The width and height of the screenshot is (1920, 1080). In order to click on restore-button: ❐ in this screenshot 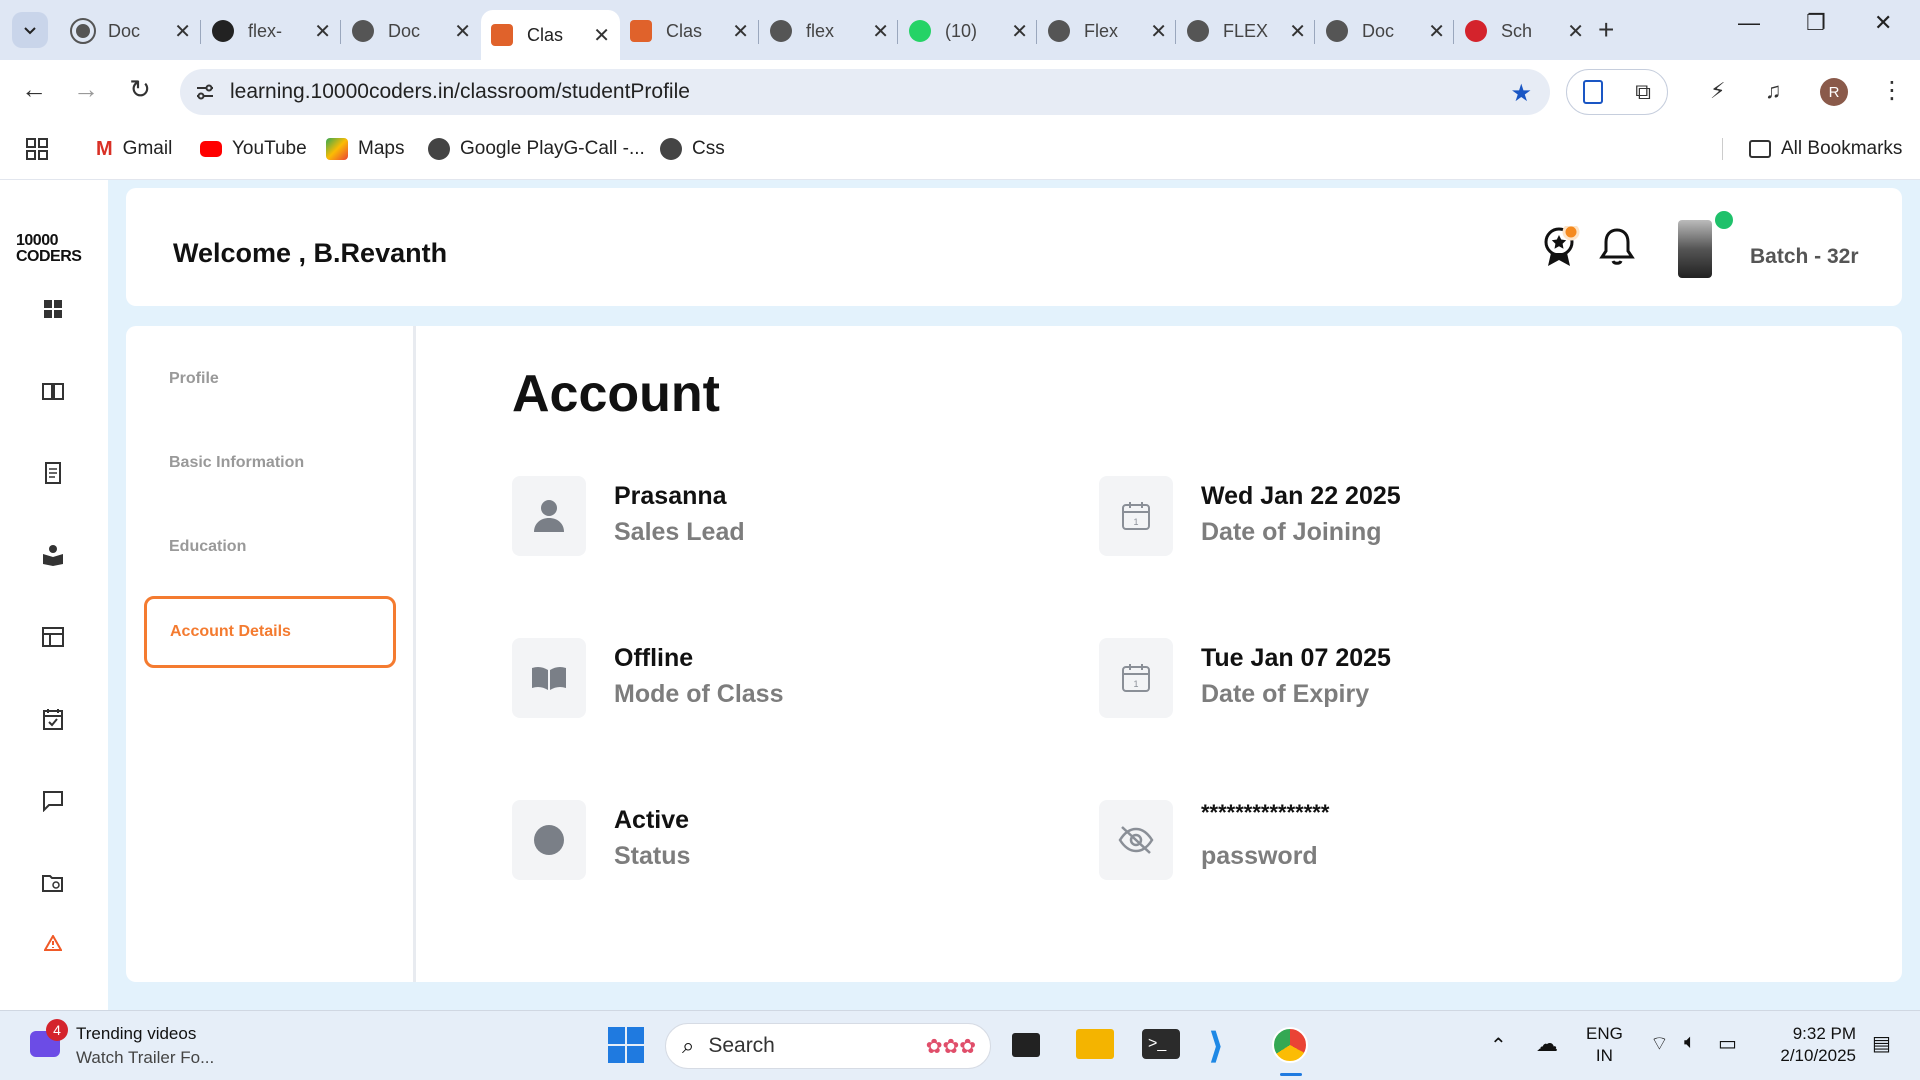, I will do `click(1816, 23)`.